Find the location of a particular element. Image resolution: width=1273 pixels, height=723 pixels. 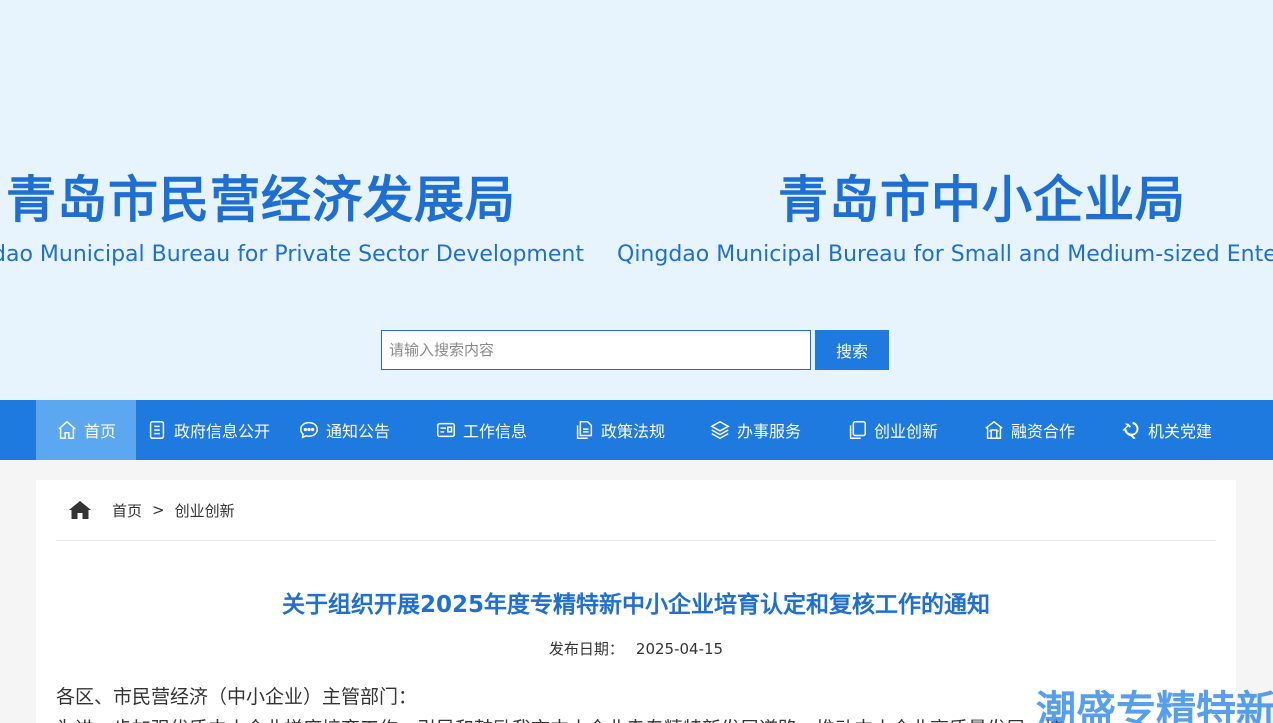

breadcrumb-home-link: 首页 is located at coordinates (127, 510).